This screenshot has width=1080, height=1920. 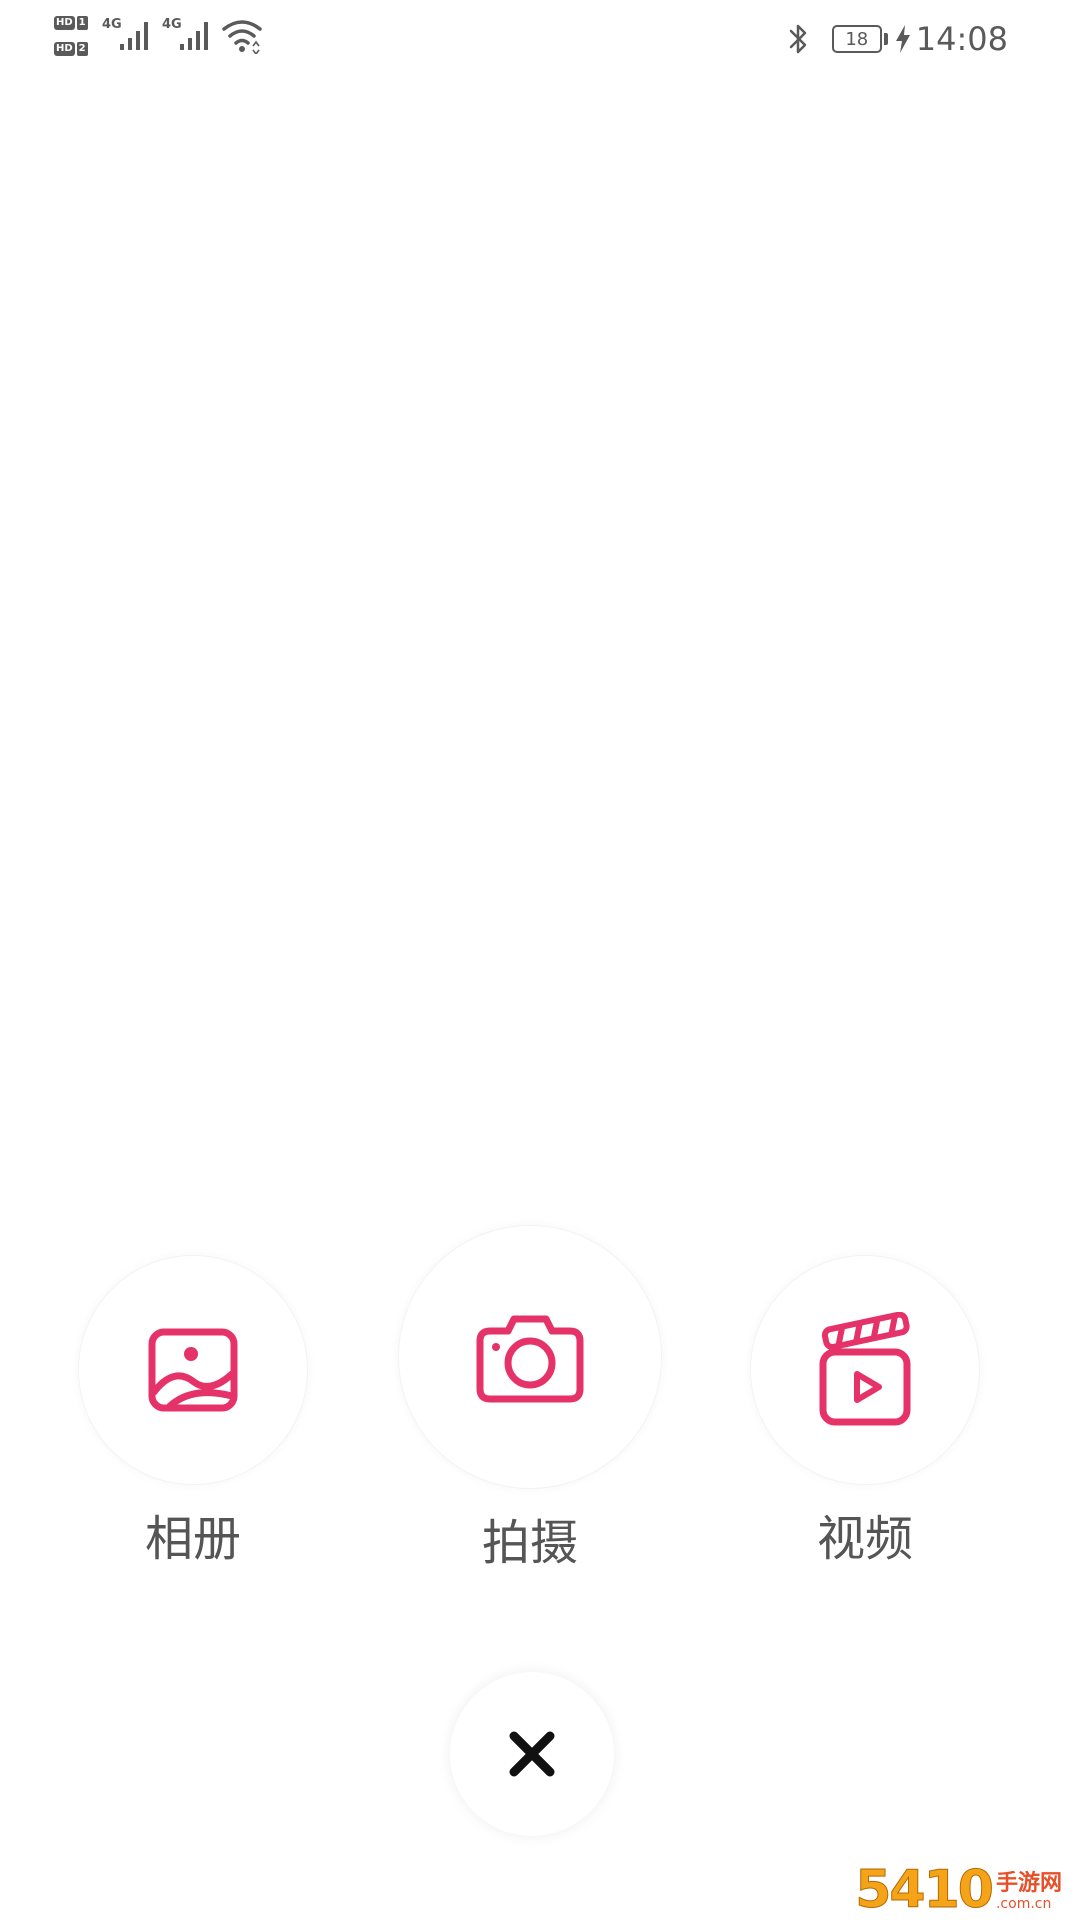 I want to click on watermark-cn: 手游网, so click(x=1028, y=1883).